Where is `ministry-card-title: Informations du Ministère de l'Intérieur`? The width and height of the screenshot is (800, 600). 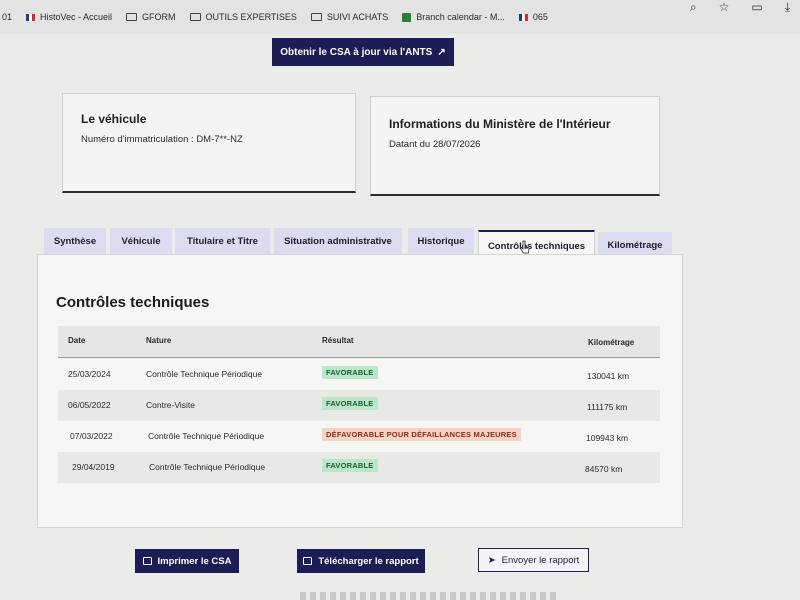 ministry-card-title: Informations du Ministère de l'Intérieur is located at coordinates (500, 124).